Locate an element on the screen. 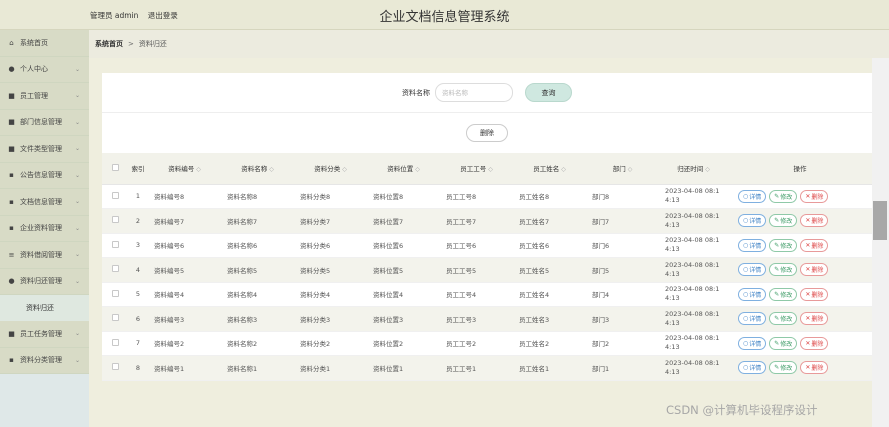  column-header: 资料名称 ◇ is located at coordinates (257, 169).